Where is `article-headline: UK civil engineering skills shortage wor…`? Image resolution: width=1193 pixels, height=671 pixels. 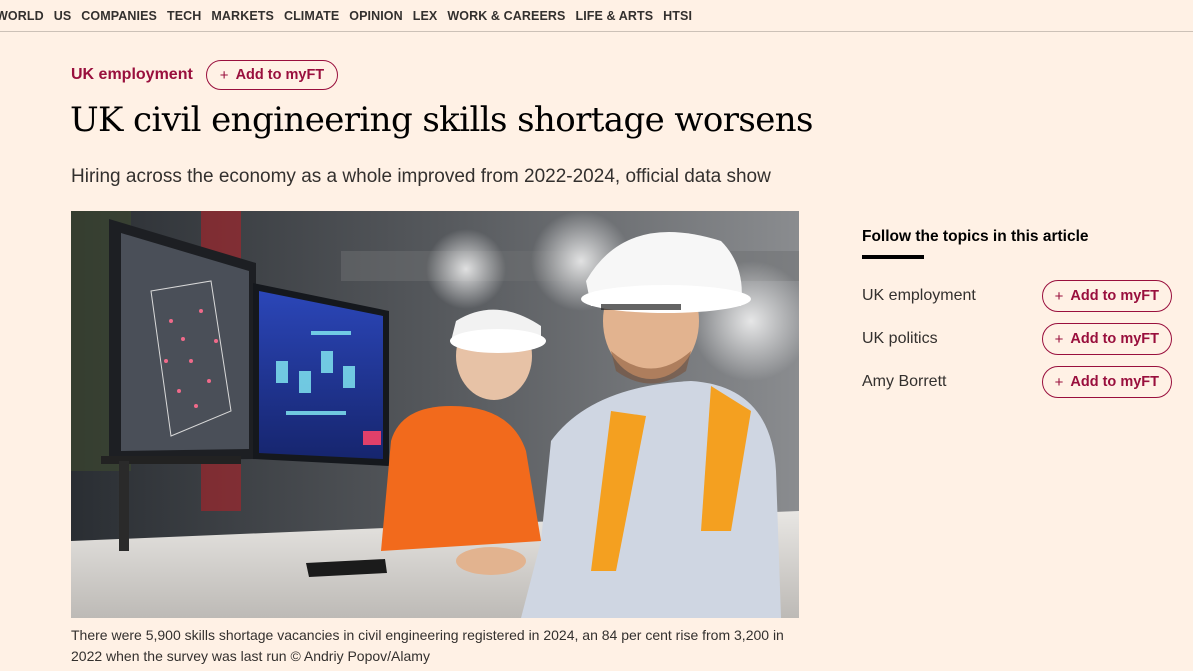
article-headline: UK civil engineering skills shortage wor… is located at coordinates (442, 120).